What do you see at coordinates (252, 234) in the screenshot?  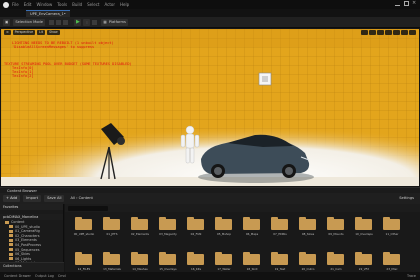 I see `folder-label: 06_Maps` at bounding box center [252, 234].